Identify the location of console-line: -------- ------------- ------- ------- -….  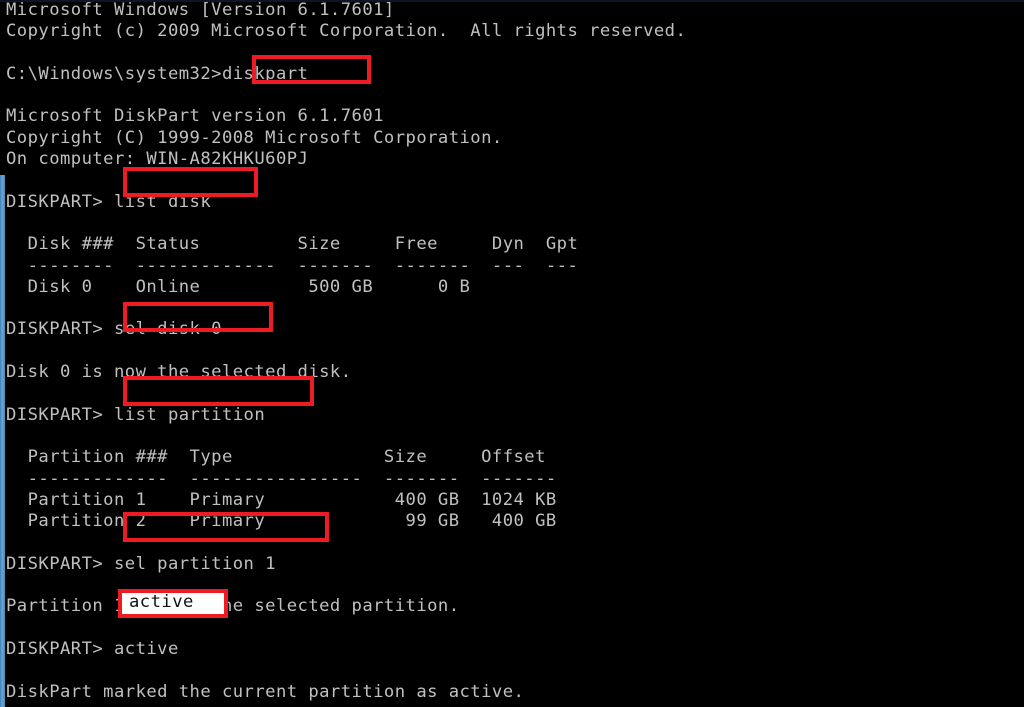
(292, 265).